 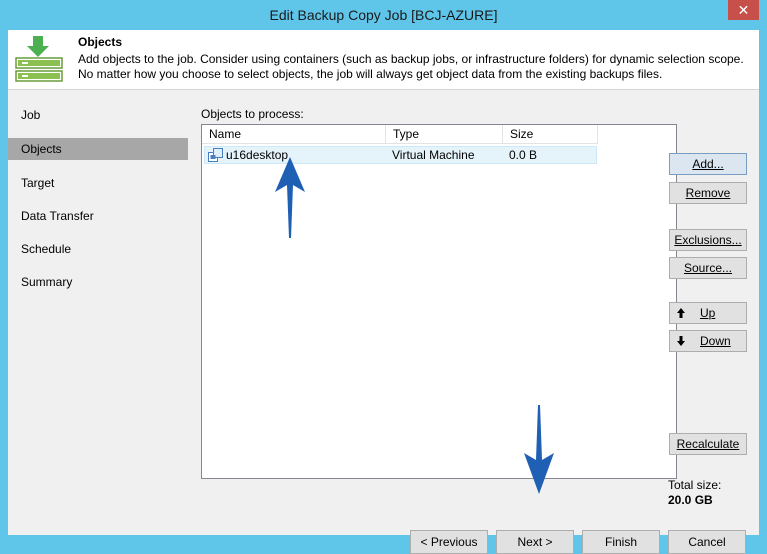 What do you see at coordinates (290, 197) in the screenshot?
I see `annotation-arrow-up-icon` at bounding box center [290, 197].